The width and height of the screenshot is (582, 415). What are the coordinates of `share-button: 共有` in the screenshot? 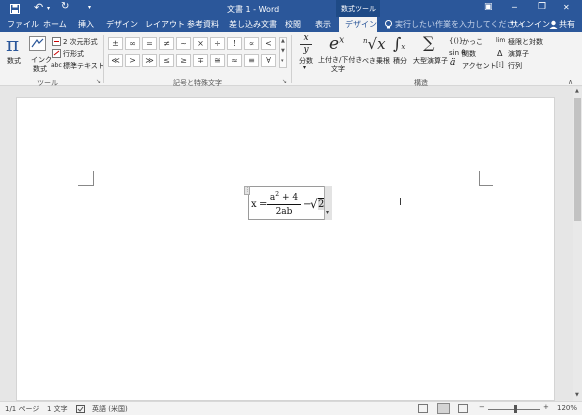 It's located at (567, 24).